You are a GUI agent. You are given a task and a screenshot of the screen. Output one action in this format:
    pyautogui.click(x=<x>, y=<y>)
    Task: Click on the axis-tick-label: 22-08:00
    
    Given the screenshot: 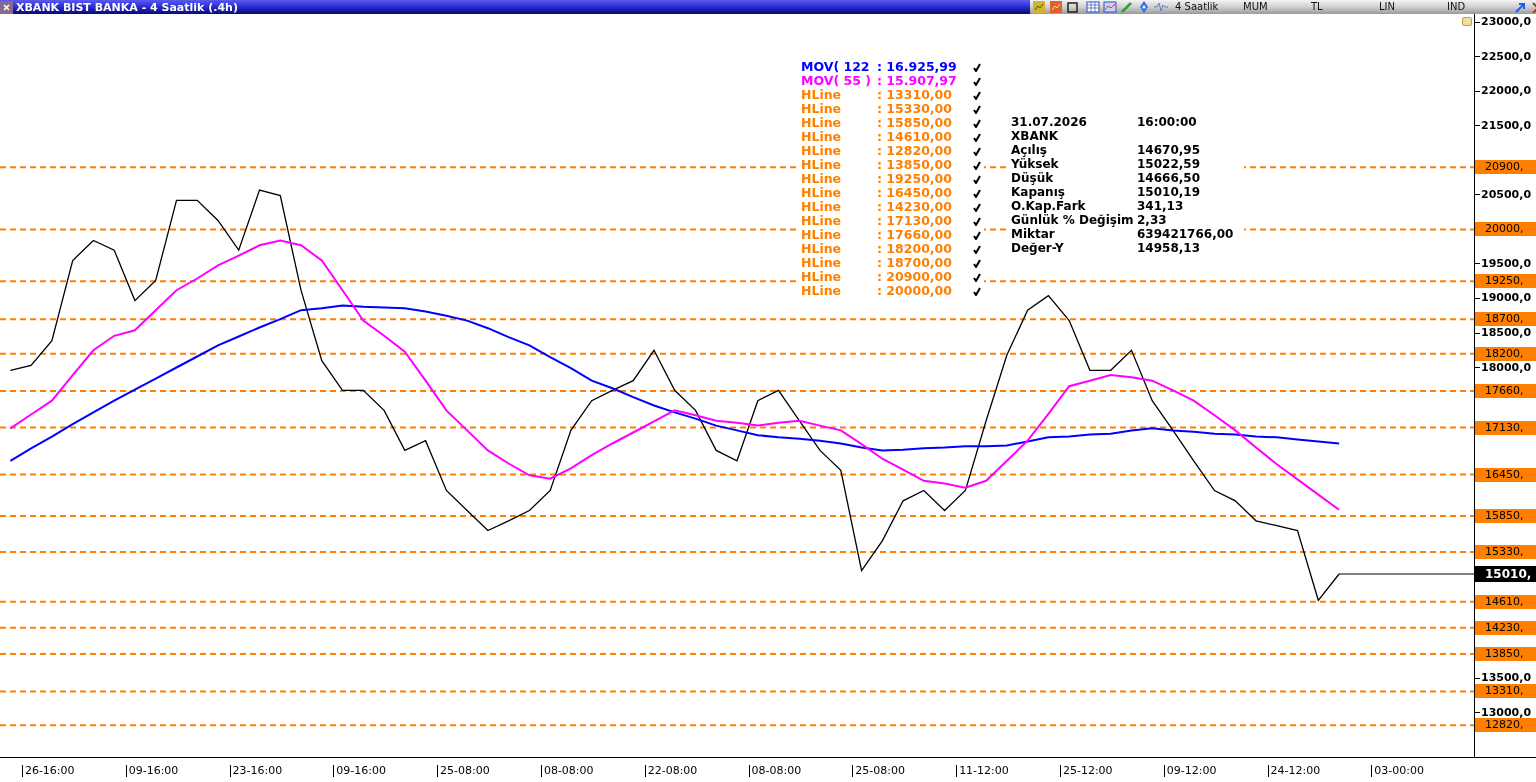 What is the action you would take?
    pyautogui.click(x=674, y=771)
    